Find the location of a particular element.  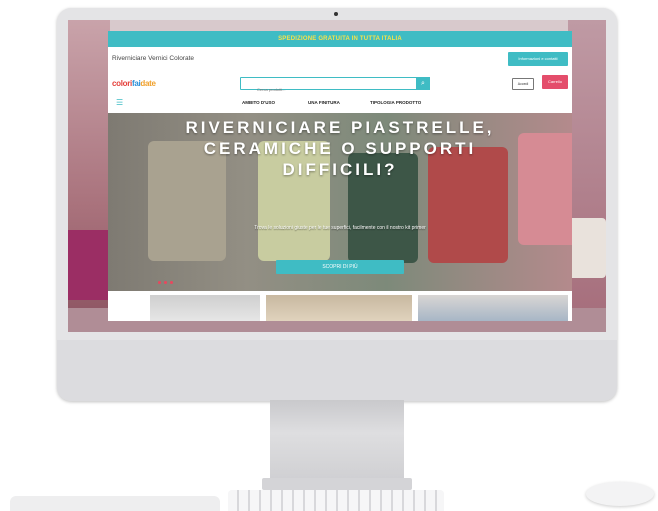

keyboard is located at coordinates (336, 500).